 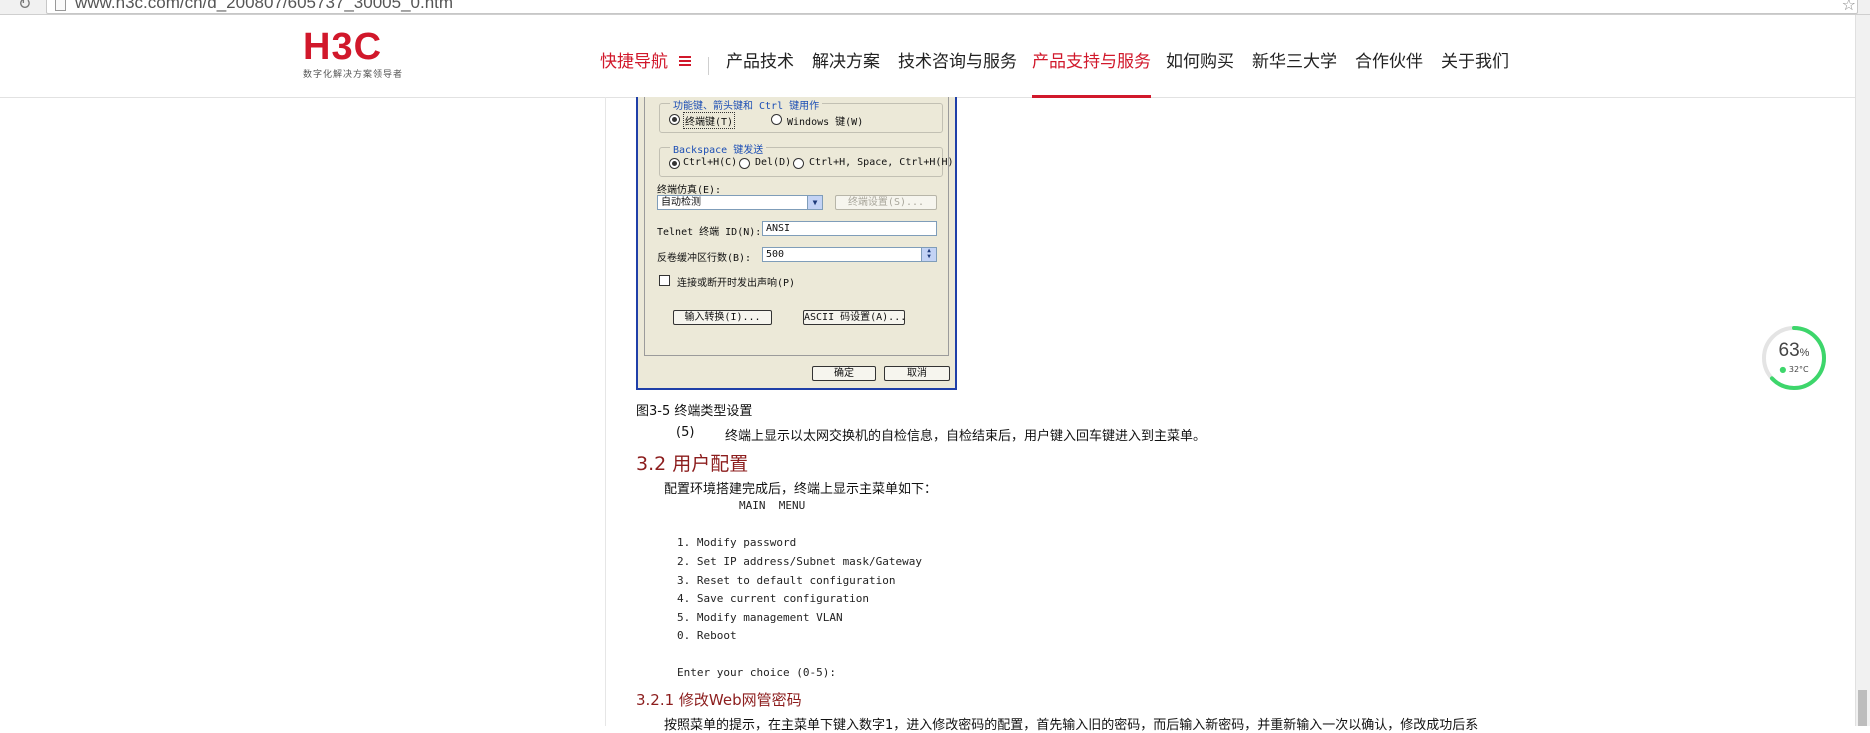 I want to click on nav-label: 解决方案, so click(x=846, y=62).